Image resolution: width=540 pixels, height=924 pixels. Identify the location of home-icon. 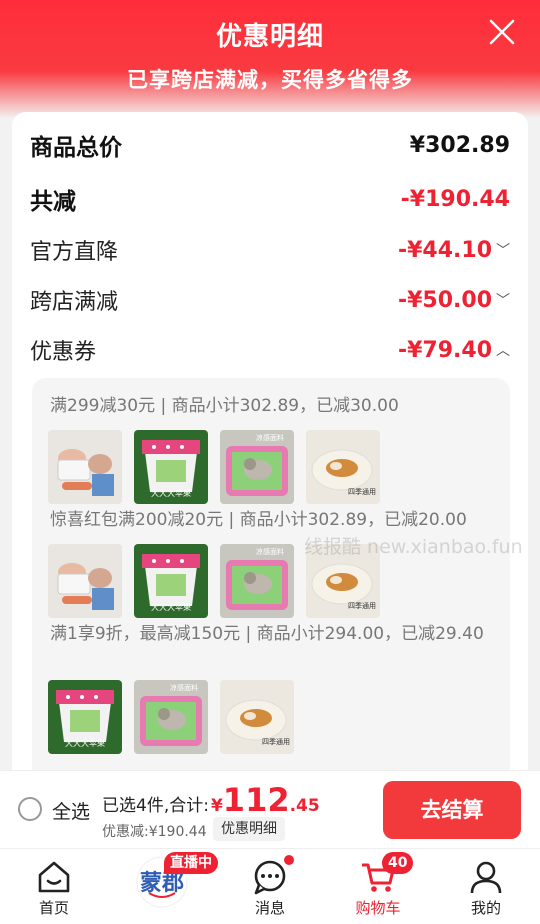
(54, 877).